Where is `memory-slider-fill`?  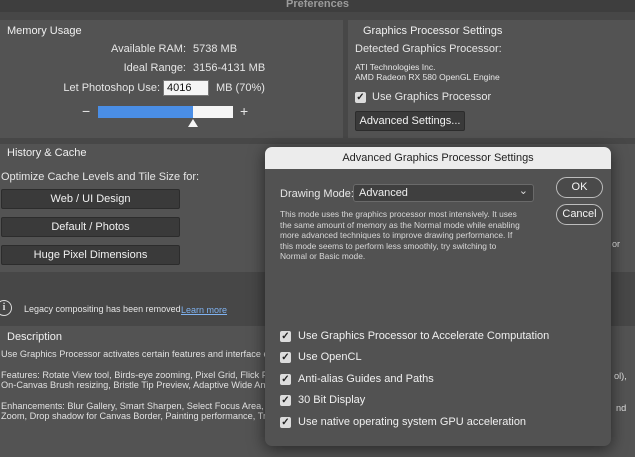
memory-slider-fill is located at coordinates (145, 112).